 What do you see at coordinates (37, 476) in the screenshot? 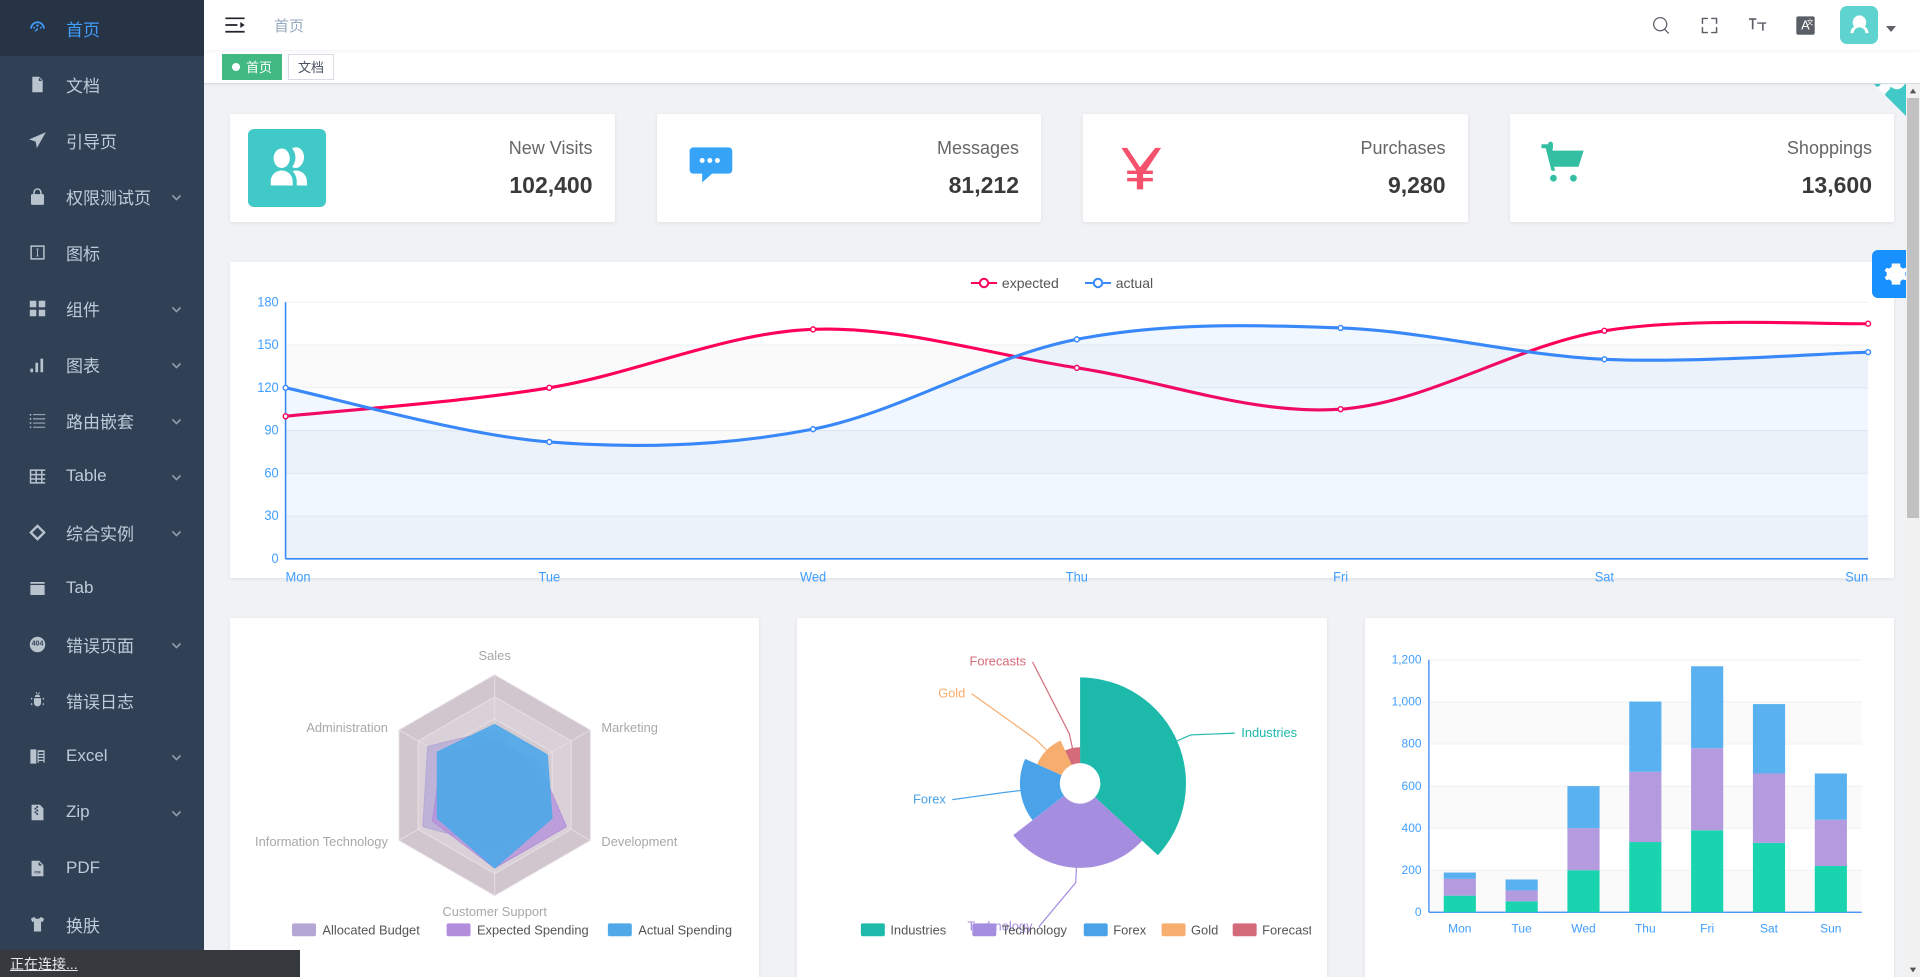
I see `table-icon` at bounding box center [37, 476].